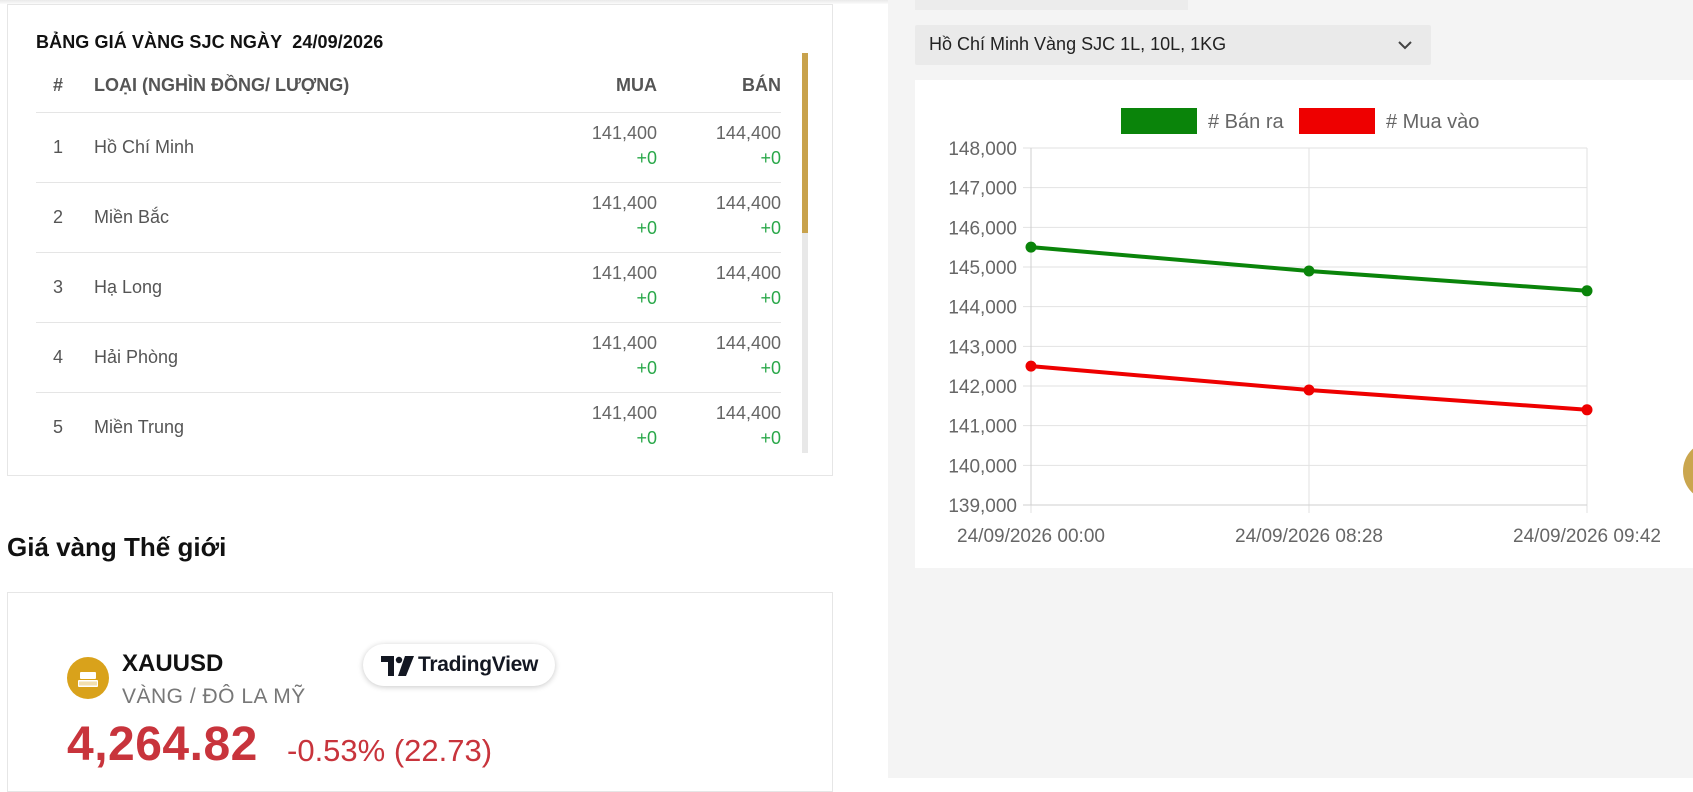 Image resolution: width=1693 pixels, height=792 pixels. What do you see at coordinates (408, 148) in the screenshot?
I see `table-row: 1 Hồ Chí Minh 141,400 +0 144,400 +0` at bounding box center [408, 148].